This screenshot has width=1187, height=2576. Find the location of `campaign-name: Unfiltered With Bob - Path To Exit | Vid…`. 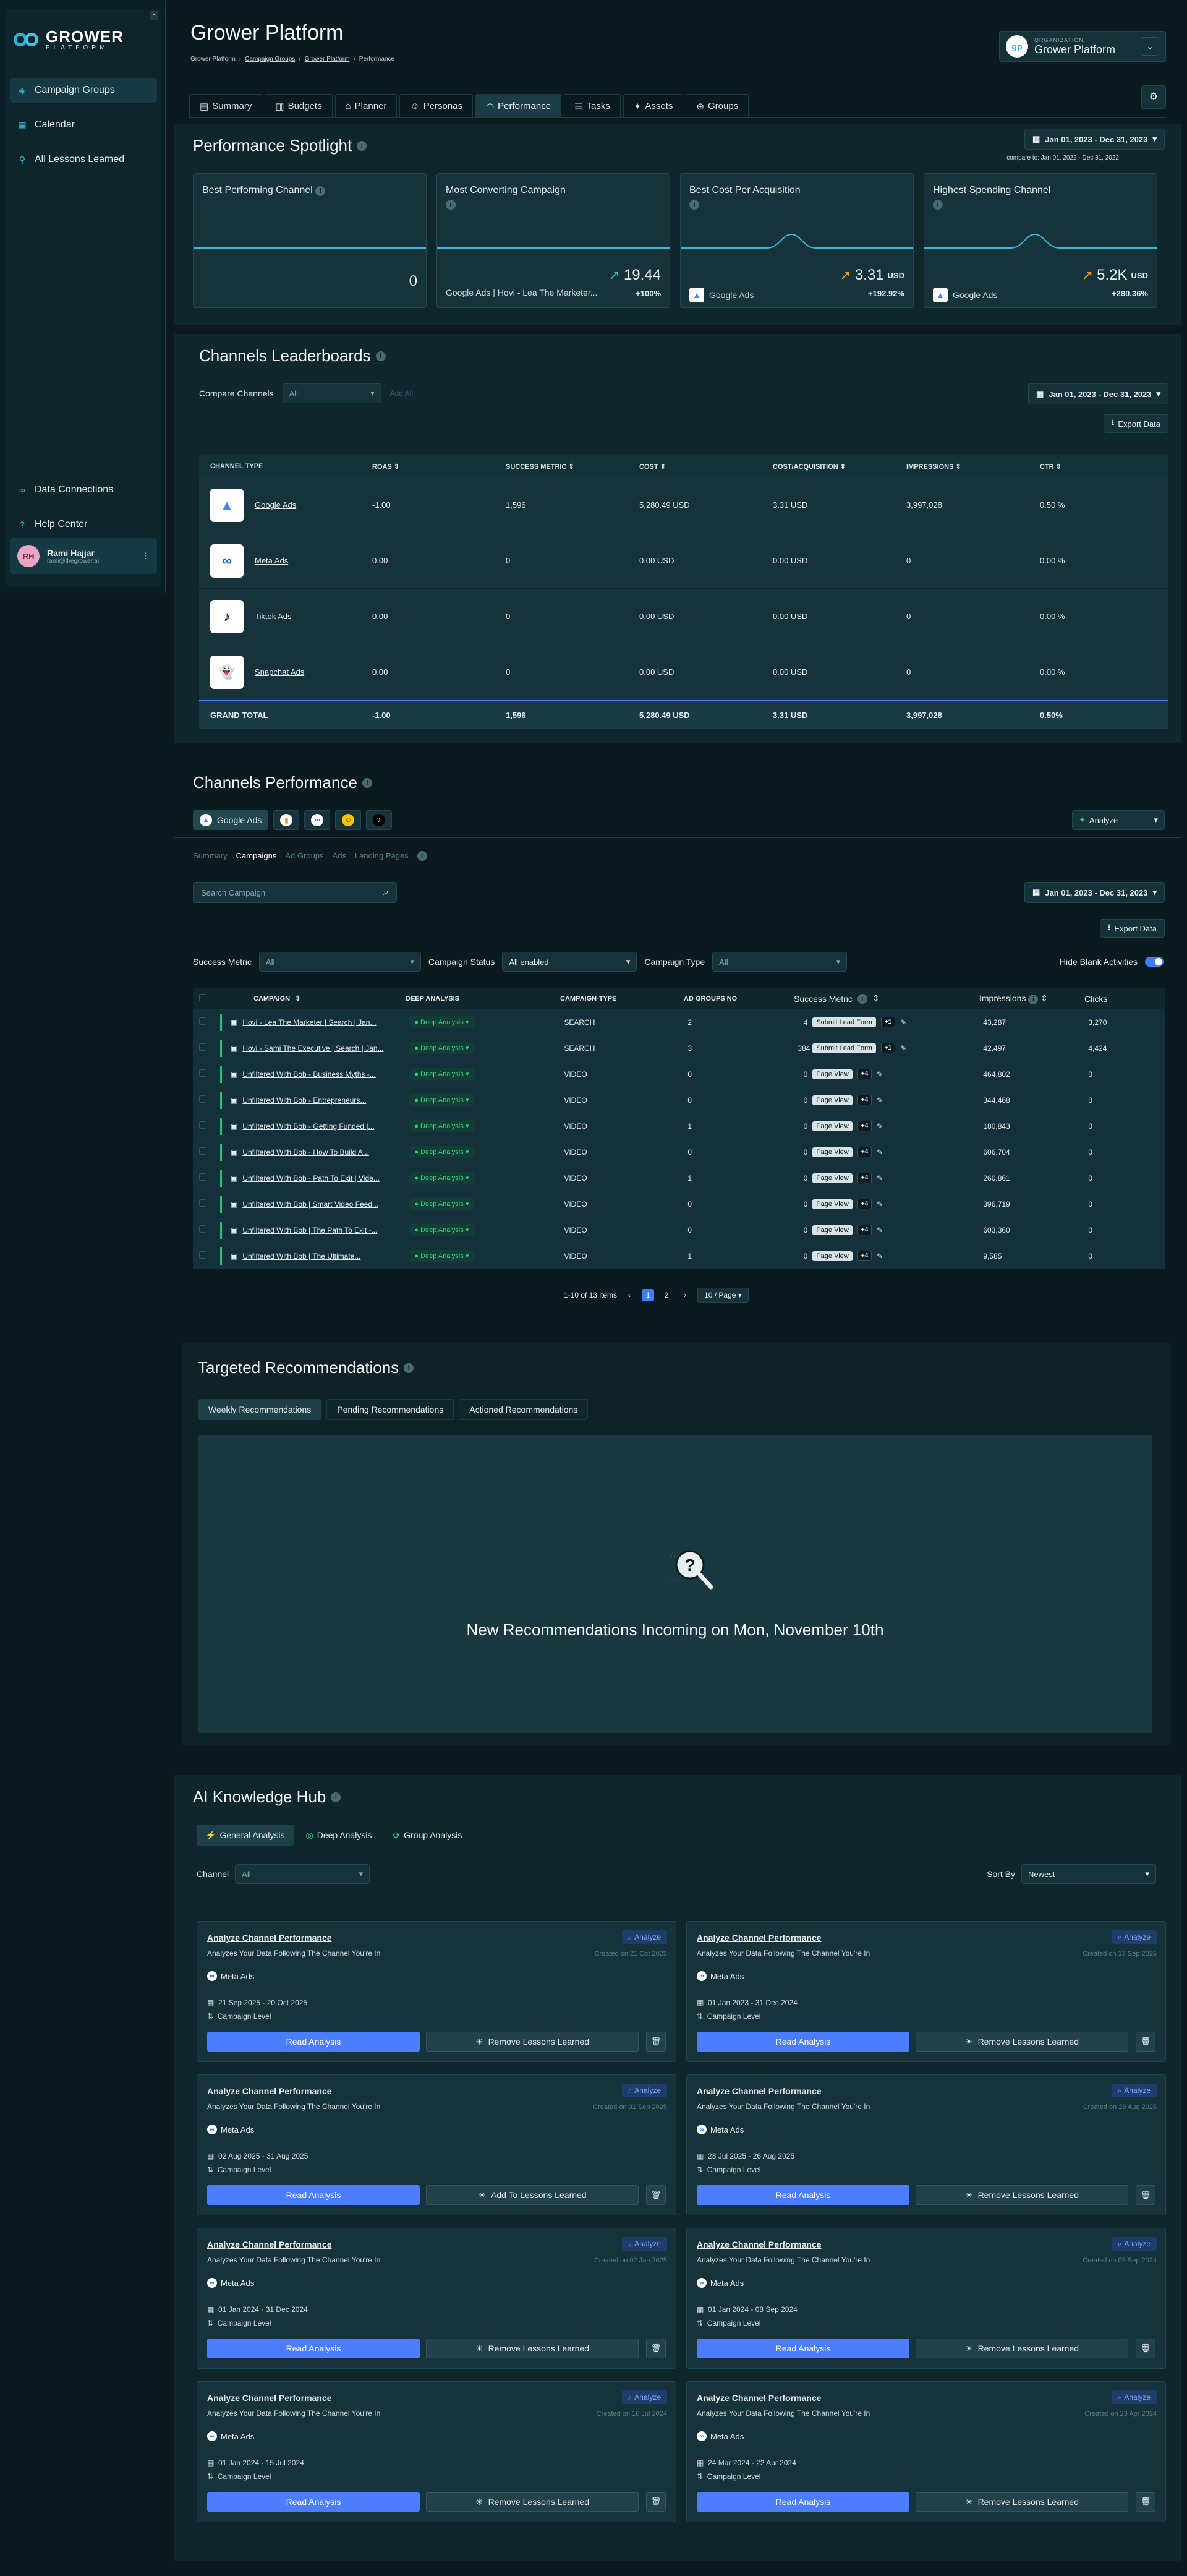

campaign-name: Unfiltered With Bob - Path To Exit | Vid… is located at coordinates (326, 1178).